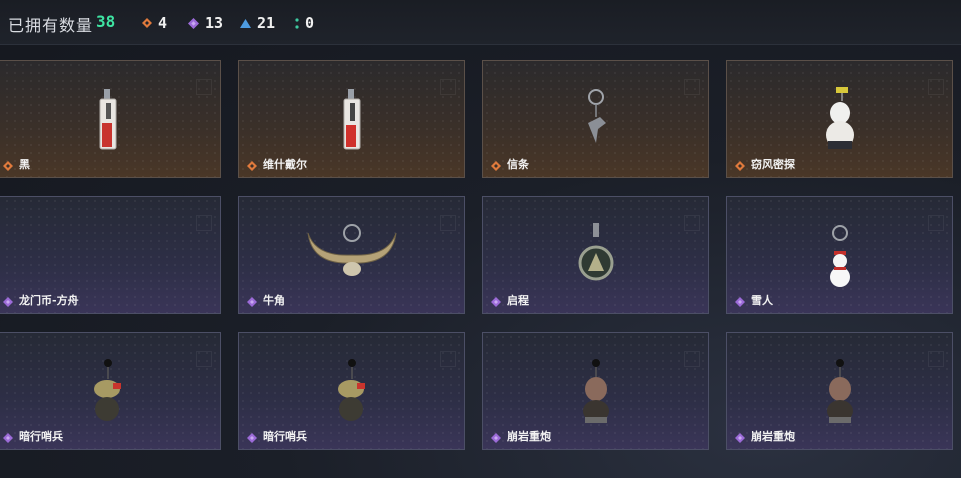 The height and width of the screenshot is (478, 961). I want to click on blue-triangle-icon, so click(245, 23).